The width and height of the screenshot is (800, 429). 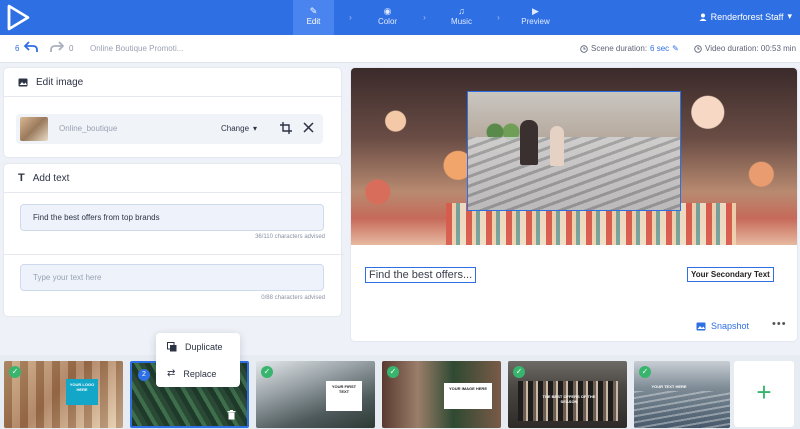 What do you see at coordinates (172, 82) in the screenshot?
I see `edit-image-header: Edit image` at bounding box center [172, 82].